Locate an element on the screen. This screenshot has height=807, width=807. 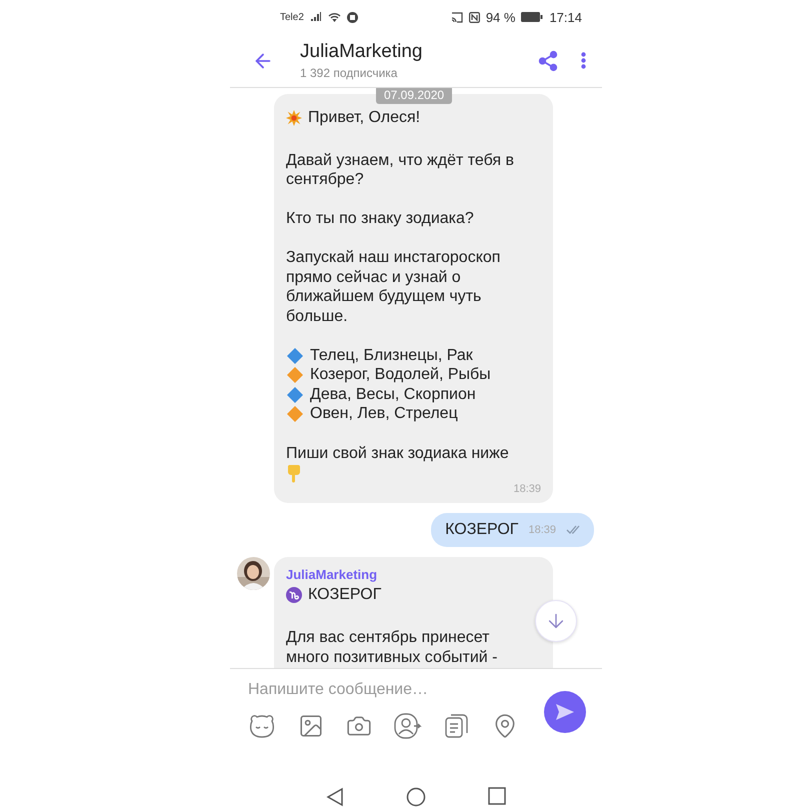
post-title: КОЗЕРОГ is located at coordinates (407, 597).